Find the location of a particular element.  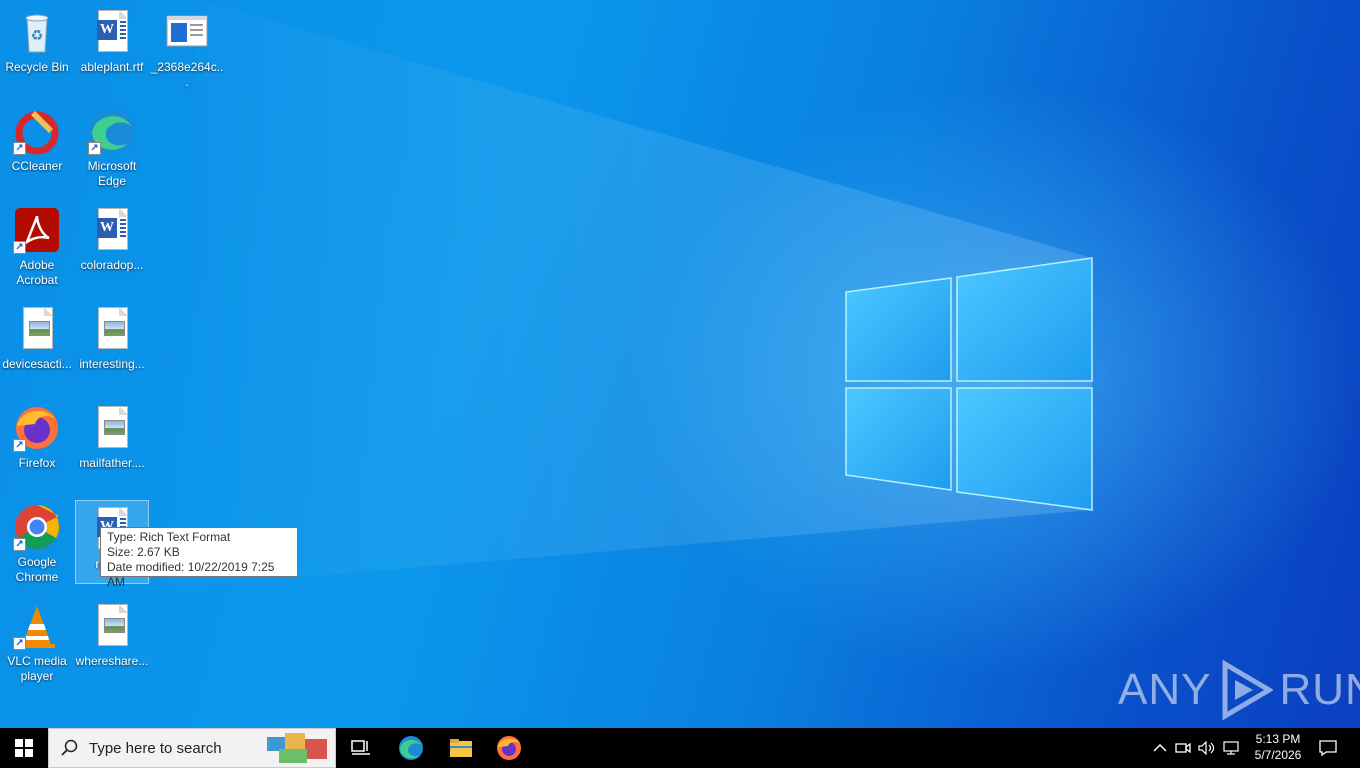

chrome-graphic: ↗ is located at coordinates (37, 527).